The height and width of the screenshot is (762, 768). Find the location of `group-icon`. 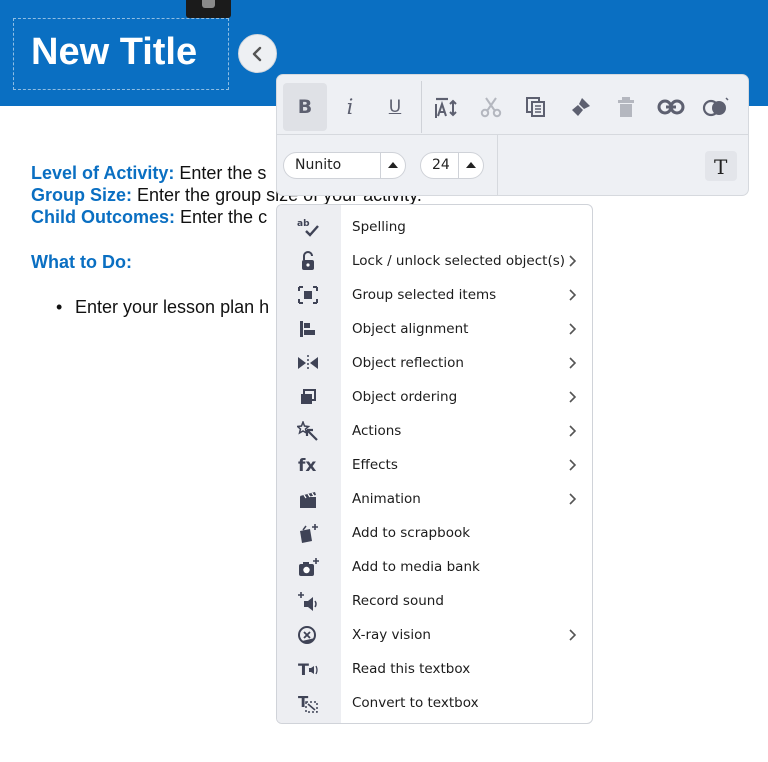

group-icon is located at coordinates (308, 295).